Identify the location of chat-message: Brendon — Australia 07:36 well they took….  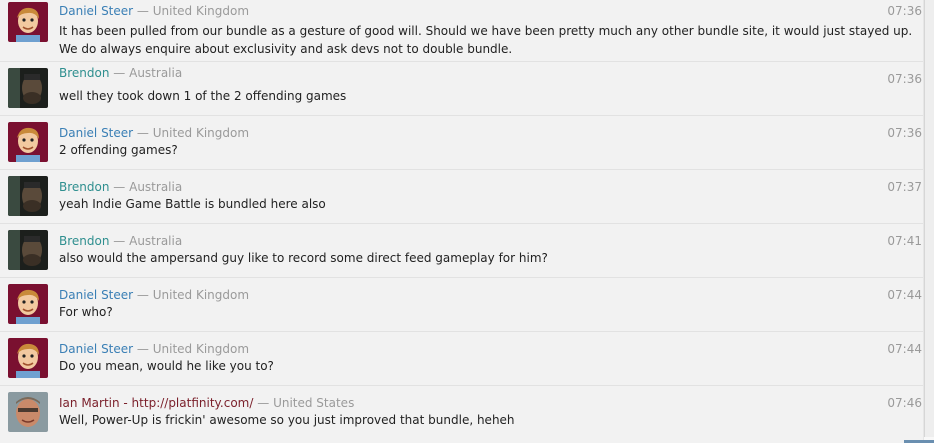
(462, 89).